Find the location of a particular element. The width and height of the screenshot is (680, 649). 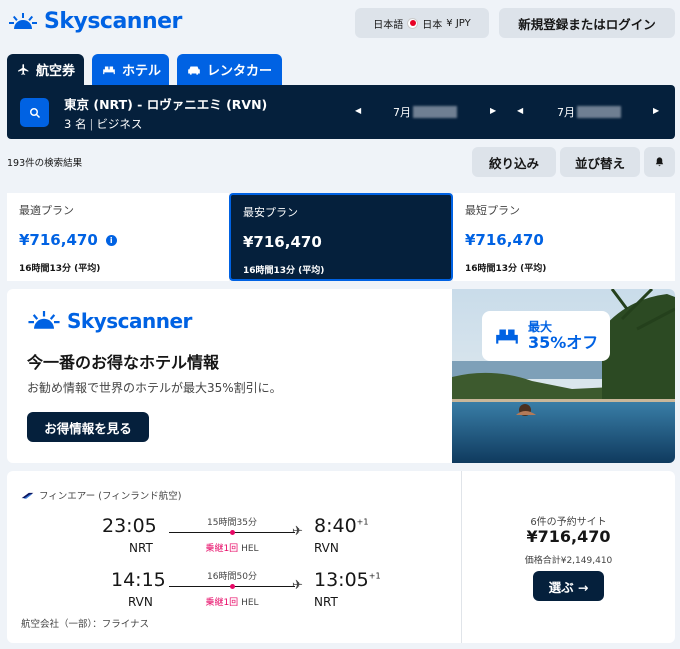

car-icon is located at coordinates (194, 70).